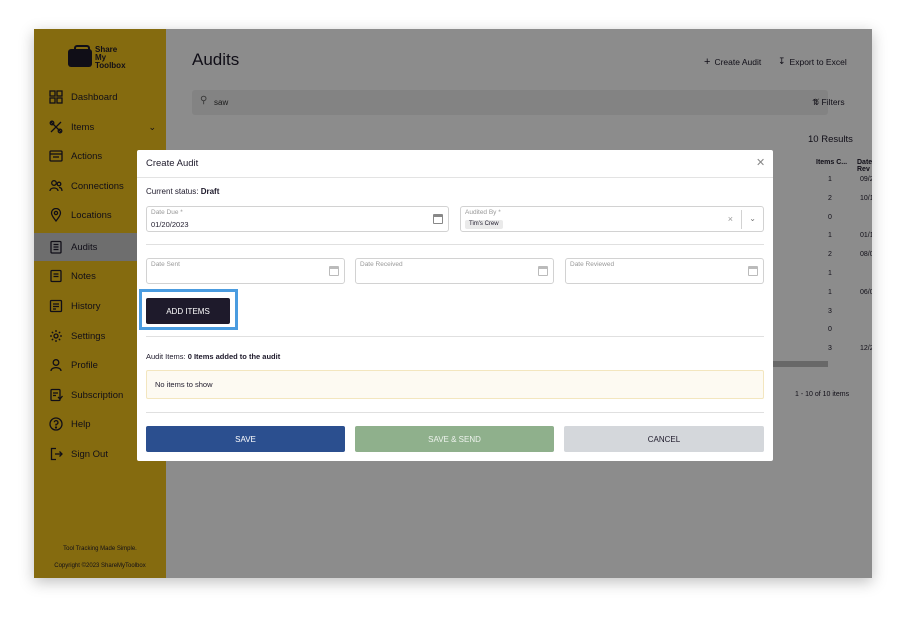 The width and height of the screenshot is (906, 619). What do you see at coordinates (752, 218) in the screenshot?
I see `chevron-down-icon: ⌄` at bounding box center [752, 218].